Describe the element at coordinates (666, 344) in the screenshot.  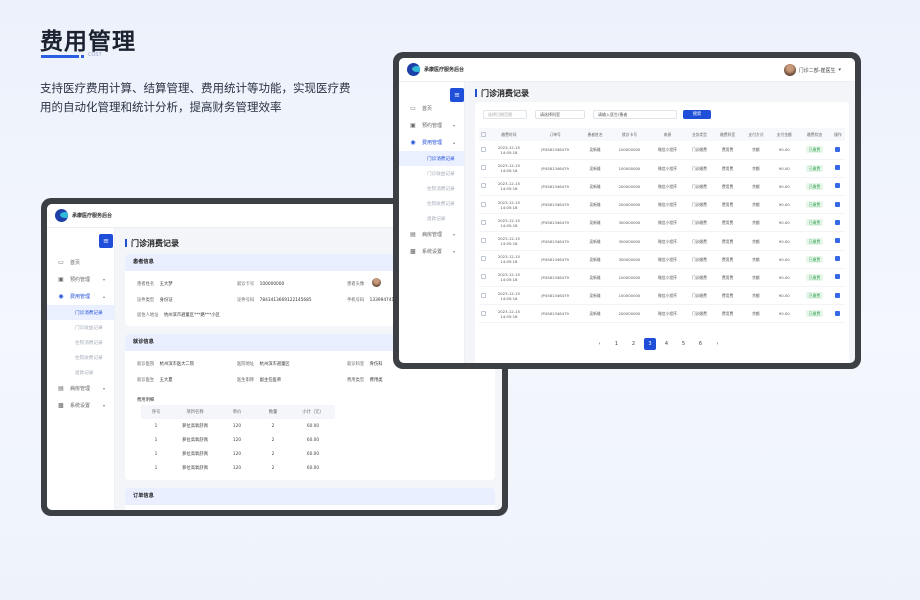
I see `page-button: 4` at that location.